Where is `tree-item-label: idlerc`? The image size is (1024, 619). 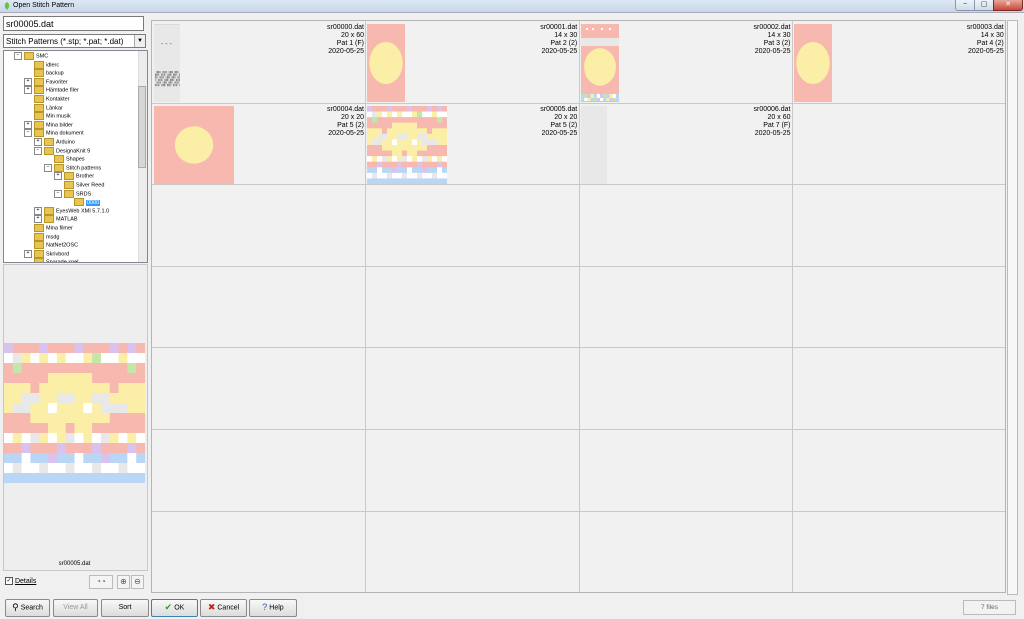
tree-item-label: idlerc is located at coordinates (53, 65).